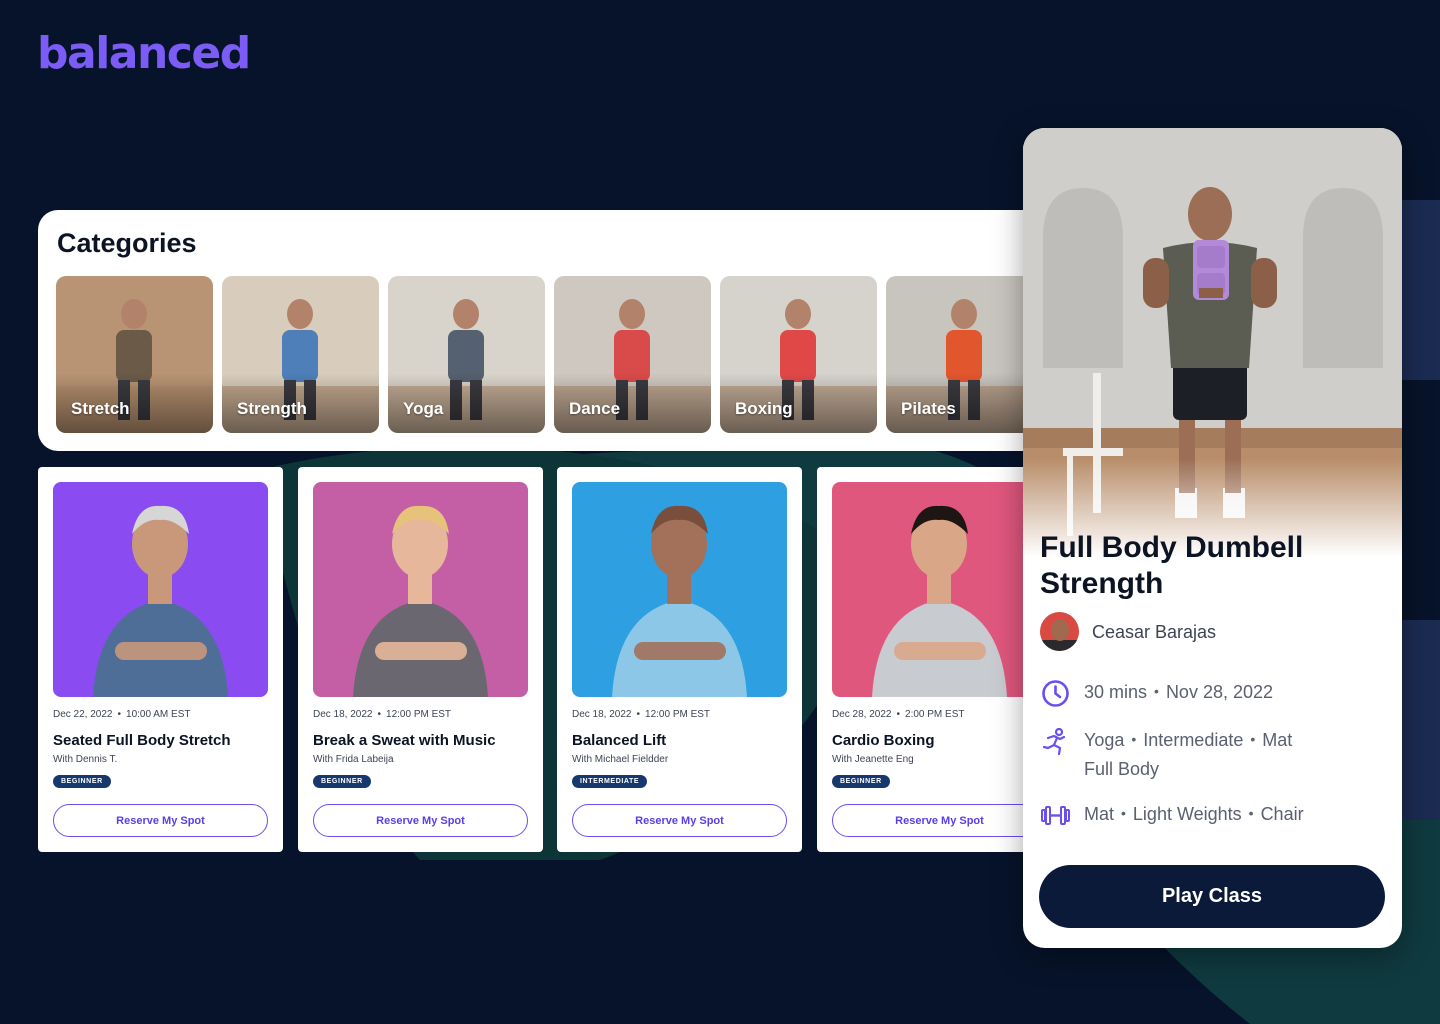 The height and width of the screenshot is (1024, 1440). What do you see at coordinates (619, 740) in the screenshot?
I see `class-title: Balanced Lift` at bounding box center [619, 740].